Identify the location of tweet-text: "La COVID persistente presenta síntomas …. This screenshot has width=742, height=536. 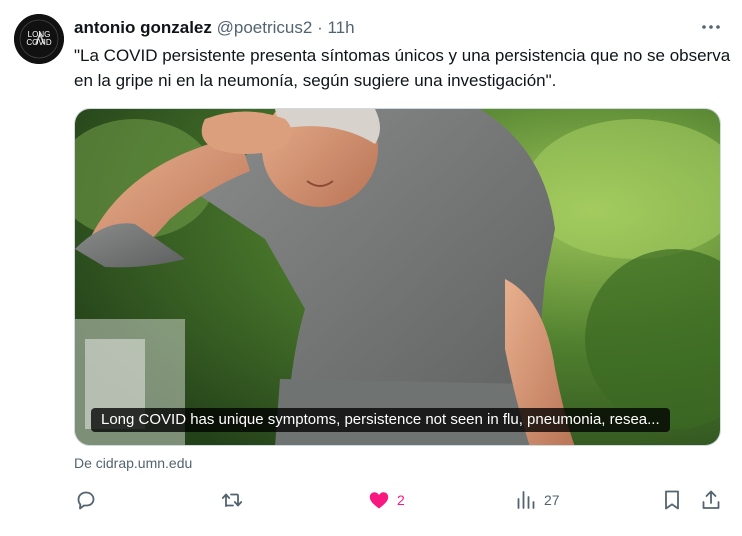
(402, 68).